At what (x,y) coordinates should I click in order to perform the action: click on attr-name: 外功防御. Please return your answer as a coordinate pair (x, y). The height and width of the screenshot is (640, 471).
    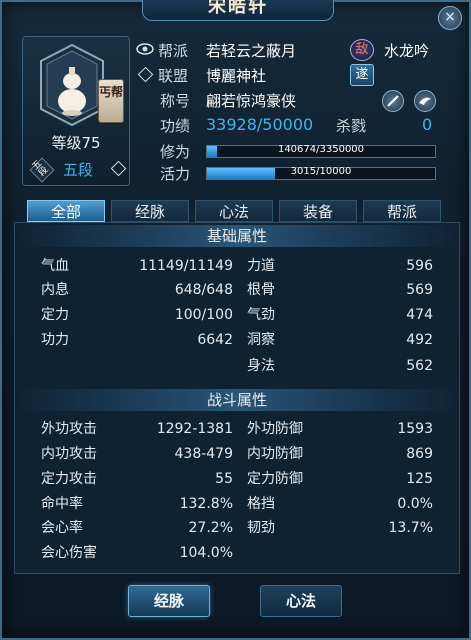
    Looking at the image, I should click on (275, 429).